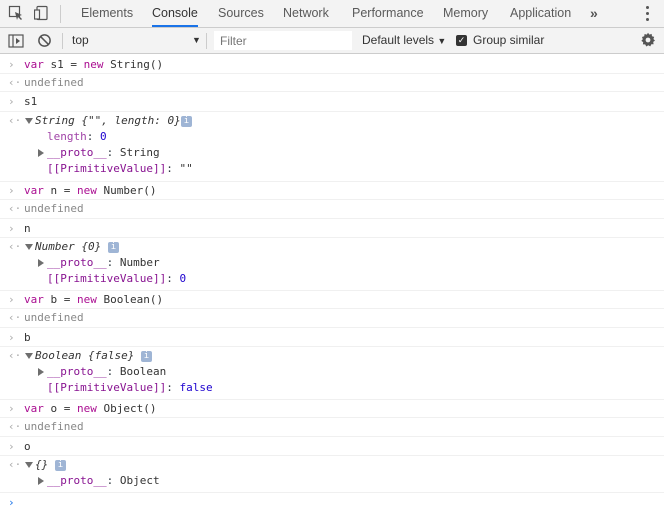  What do you see at coordinates (117, 278) in the screenshot?
I see `object-property: [[PrimitiveValue]]: 0` at bounding box center [117, 278].